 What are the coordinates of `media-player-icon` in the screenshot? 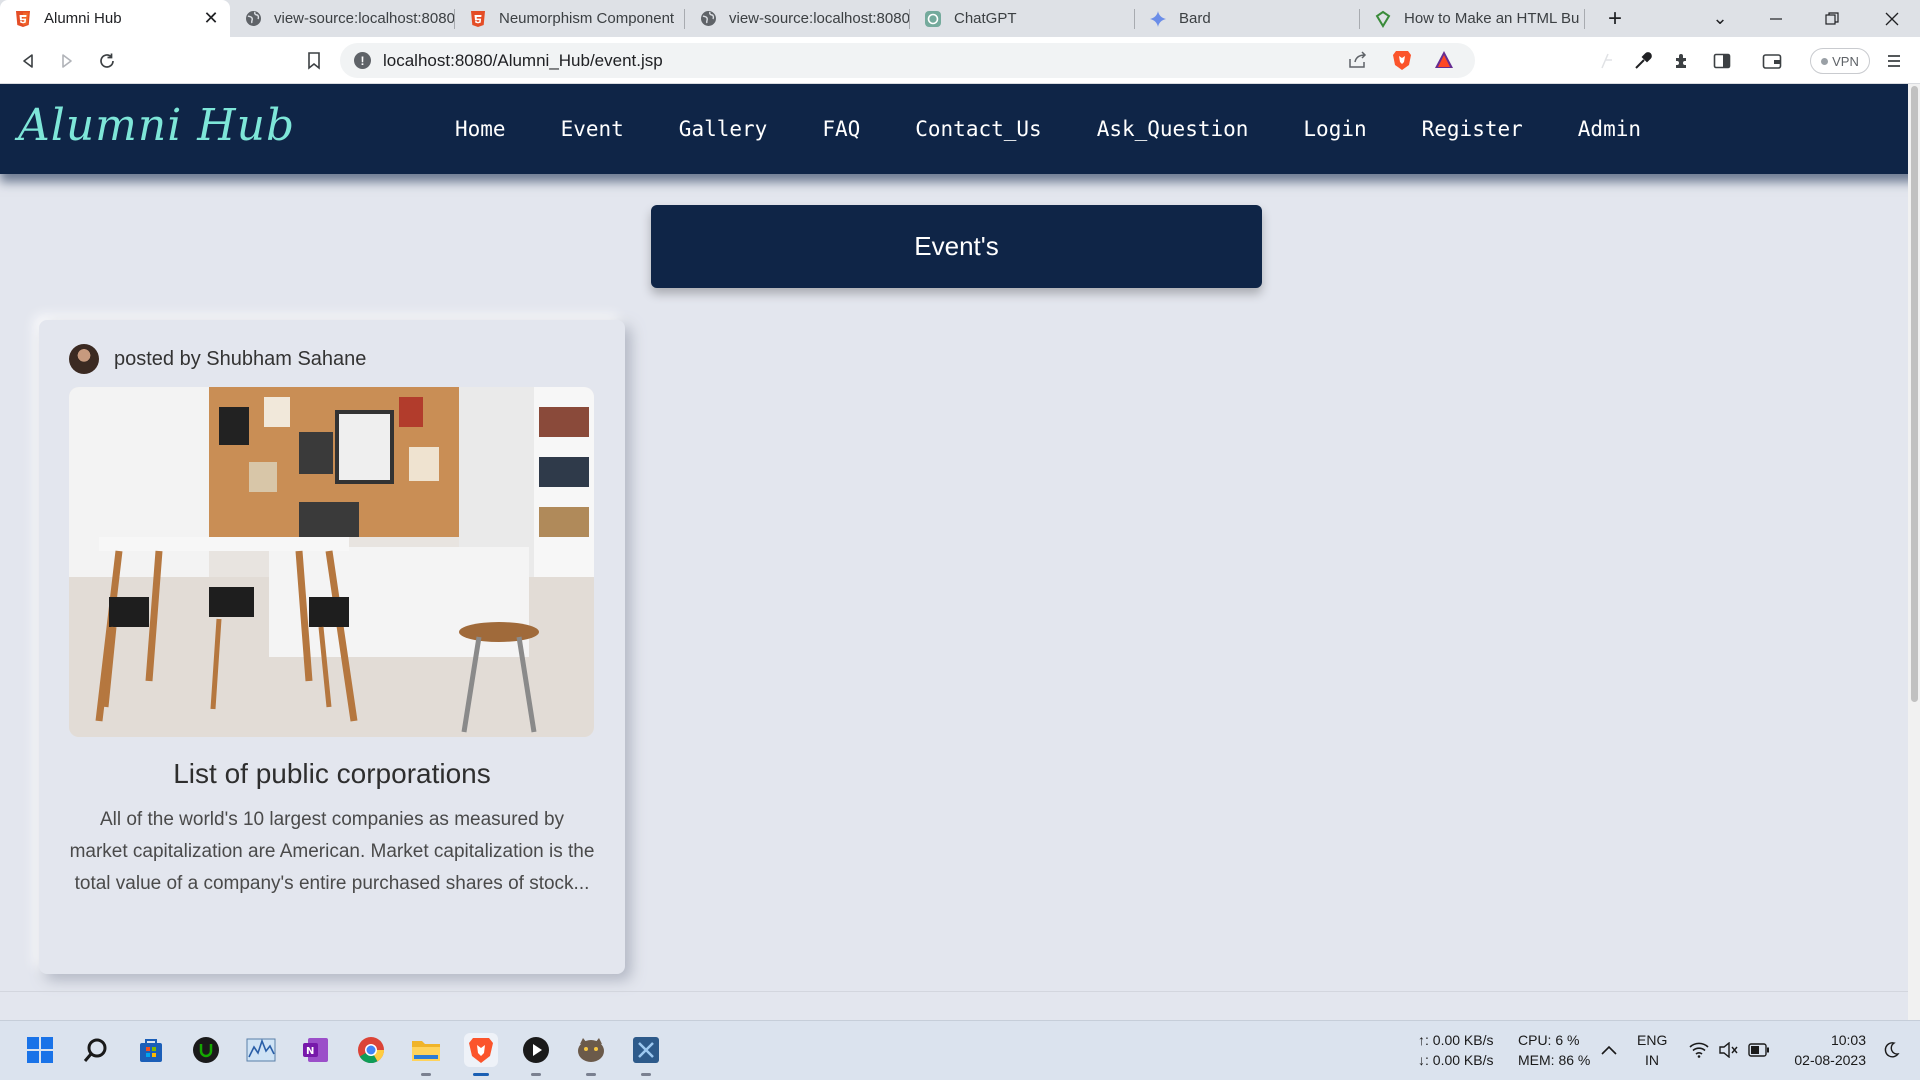 It's located at (536, 1054).